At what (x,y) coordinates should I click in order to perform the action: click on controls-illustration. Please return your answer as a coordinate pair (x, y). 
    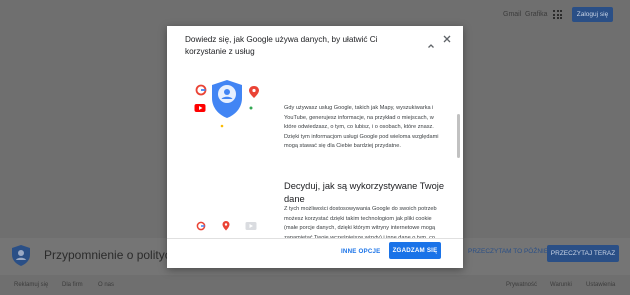
    Looking at the image, I should click on (226, 226).